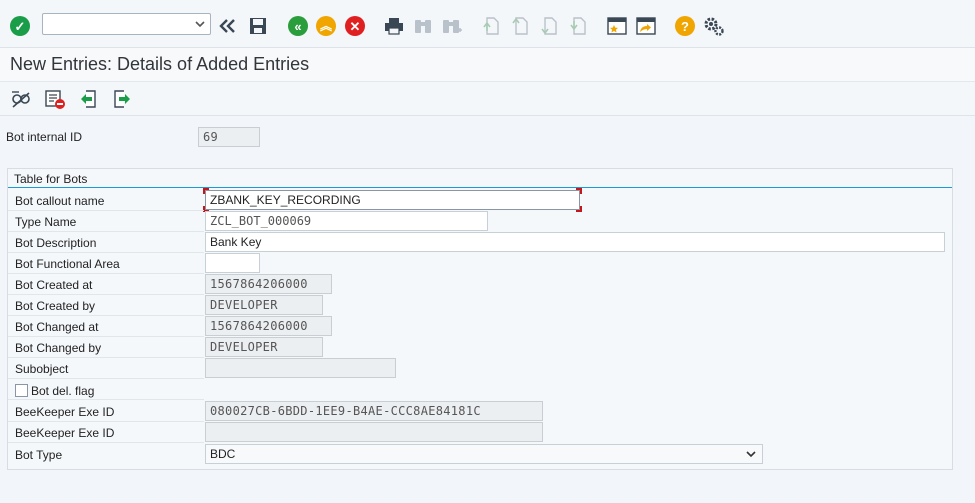 The image size is (975, 503). Describe the element at coordinates (258, 26) in the screenshot. I see `save-icon` at that location.